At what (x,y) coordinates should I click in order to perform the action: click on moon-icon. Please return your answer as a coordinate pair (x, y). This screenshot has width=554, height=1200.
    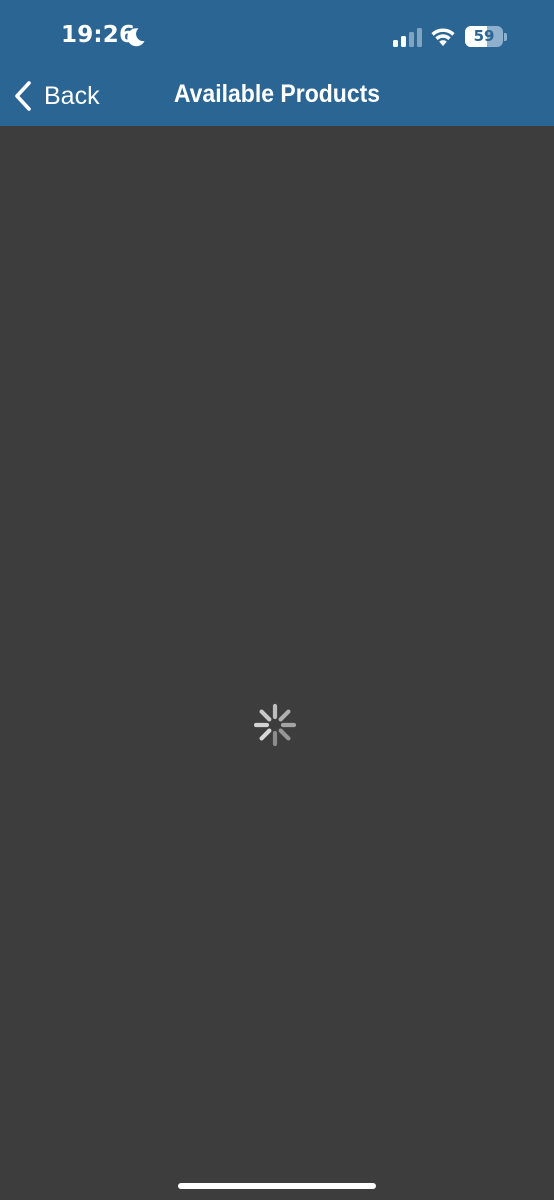
    Looking at the image, I should click on (136, 37).